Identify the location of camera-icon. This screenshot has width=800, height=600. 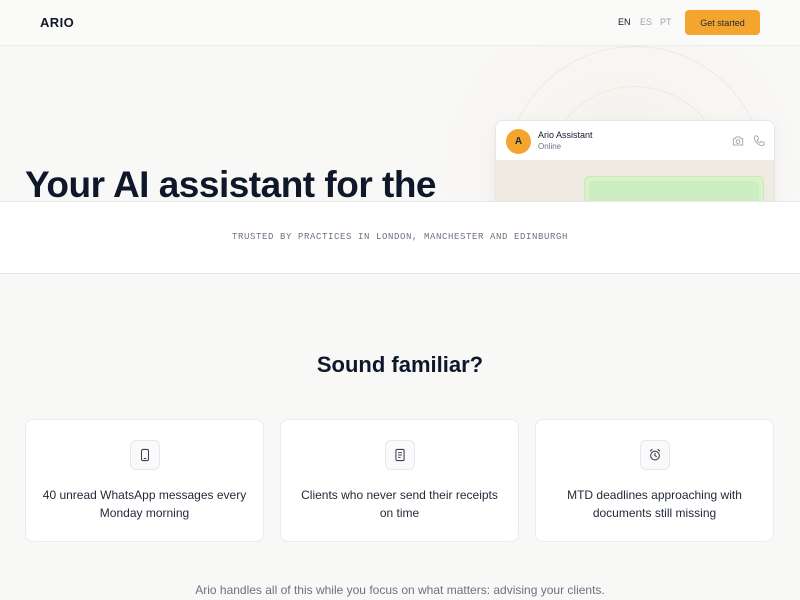
(738, 141).